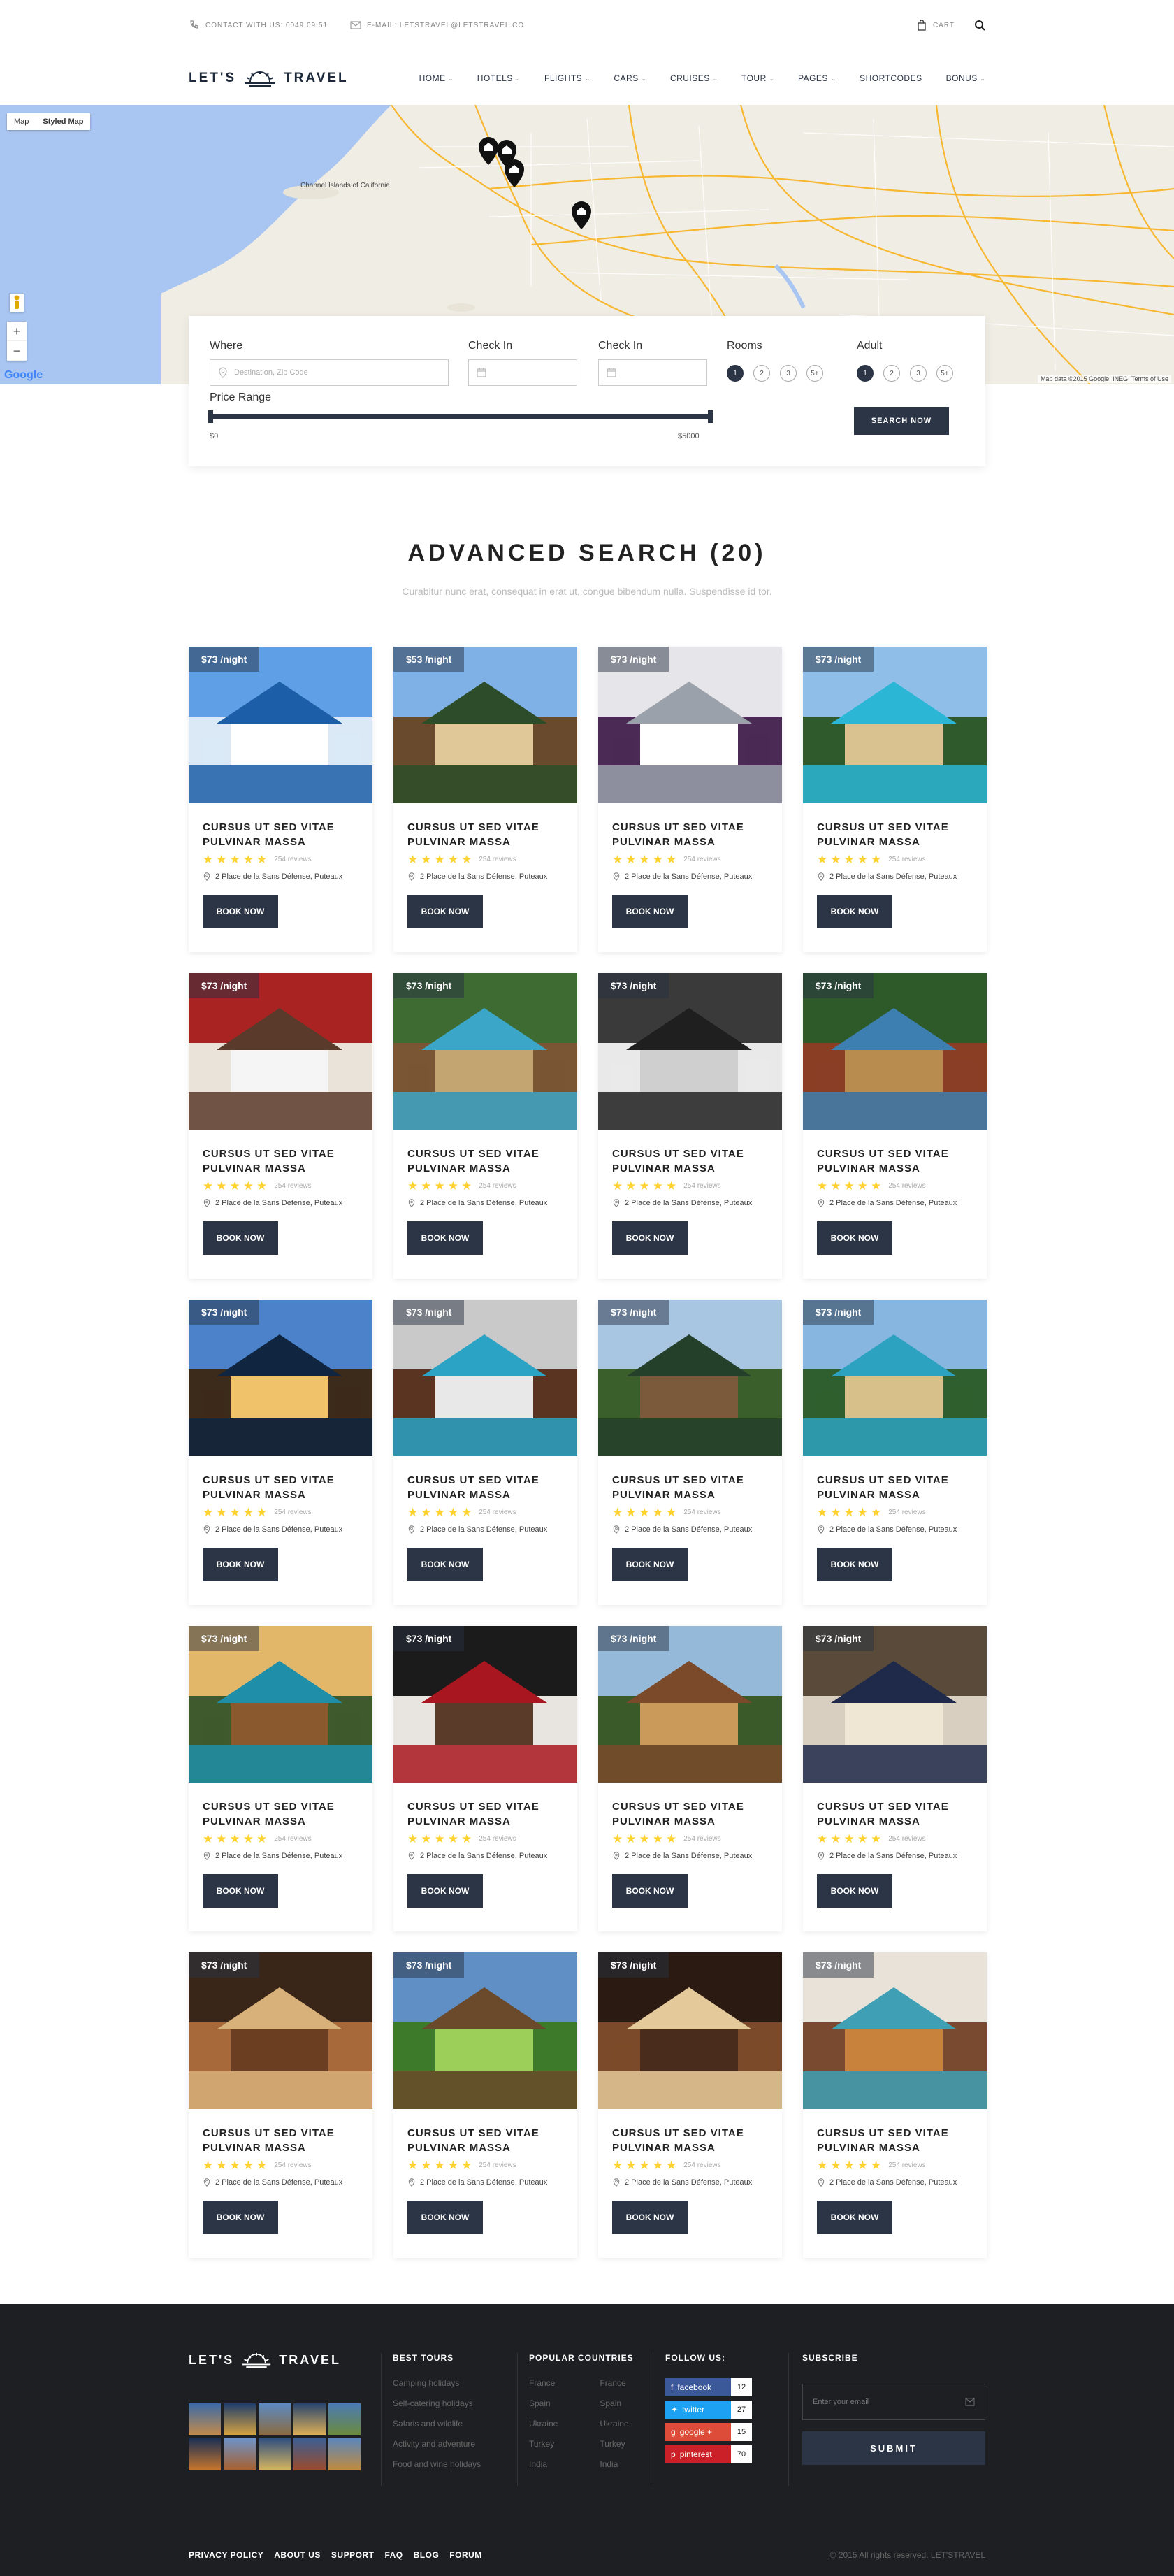 This screenshot has width=1174, height=2576. I want to click on tab-map: Map, so click(21, 121).